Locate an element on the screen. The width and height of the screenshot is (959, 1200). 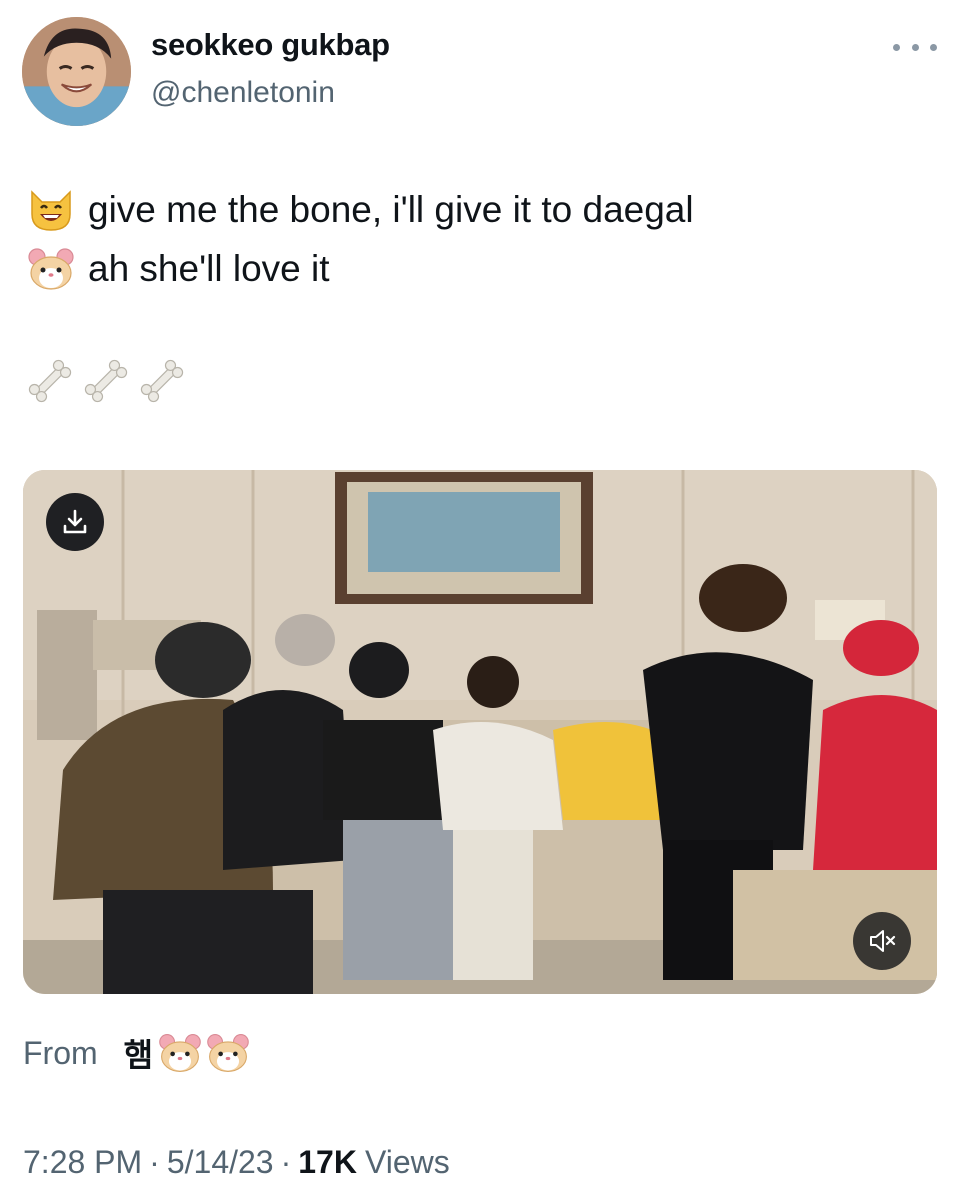
bones-row is located at coordinates (106, 381).